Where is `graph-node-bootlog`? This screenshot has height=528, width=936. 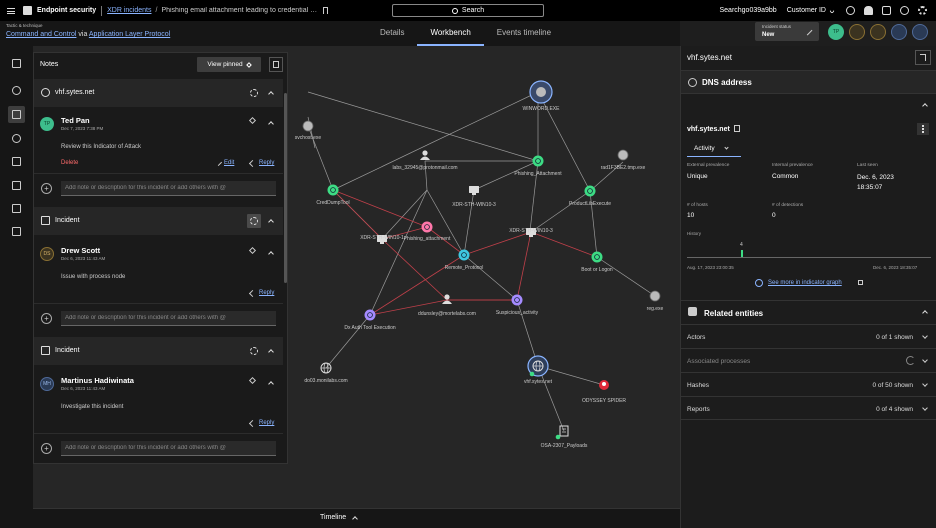
graph-node-bootlog is located at coordinates (597, 257).